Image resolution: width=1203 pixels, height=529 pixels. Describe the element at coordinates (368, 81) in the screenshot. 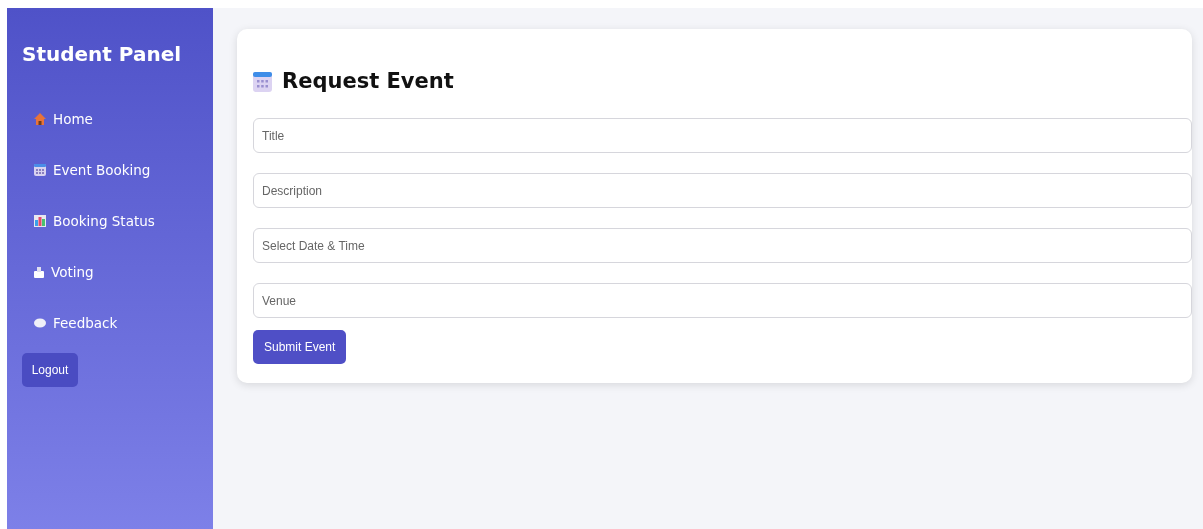

I see `form-title: Request Event` at that location.